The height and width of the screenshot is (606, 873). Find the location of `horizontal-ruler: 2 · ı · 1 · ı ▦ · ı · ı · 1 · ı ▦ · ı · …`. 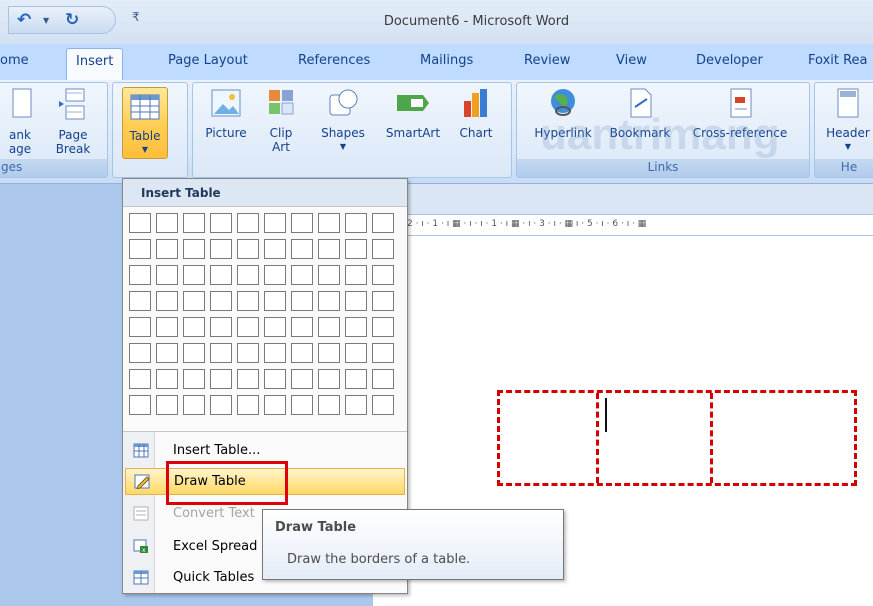

horizontal-ruler: 2 · ı · 1 · ı ▦ · ı · ı · 1 · ı ▦ · ı · … is located at coordinates (623, 225).